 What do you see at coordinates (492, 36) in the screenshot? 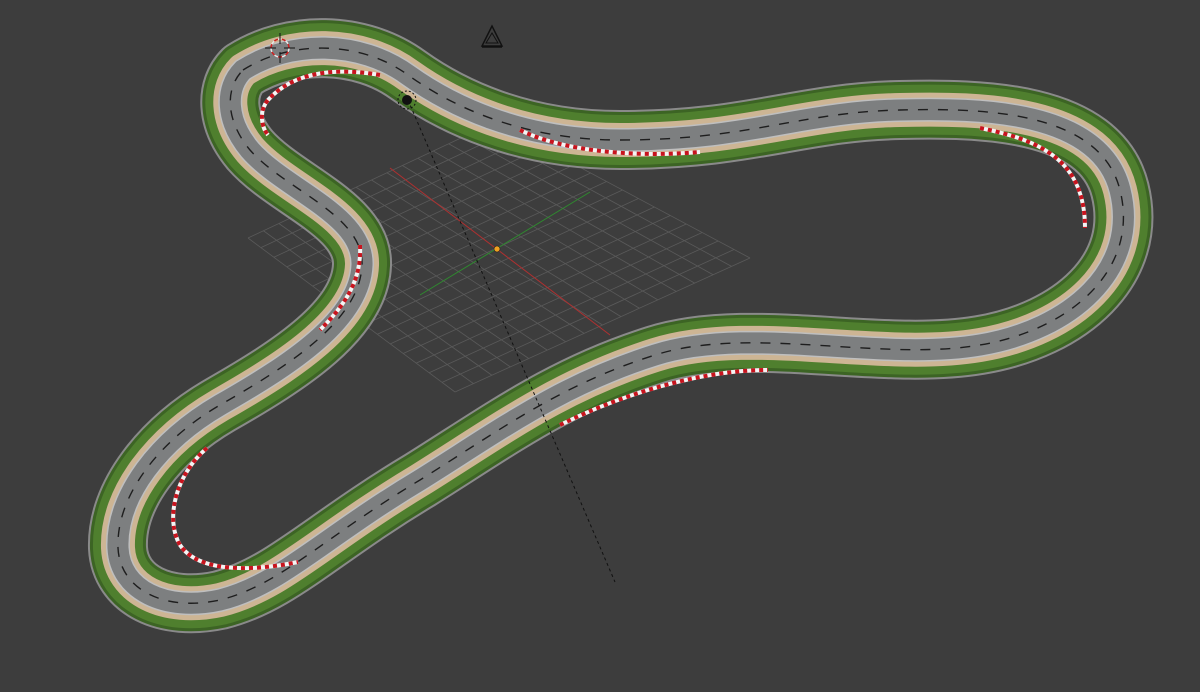
I see `camera-icon` at bounding box center [492, 36].